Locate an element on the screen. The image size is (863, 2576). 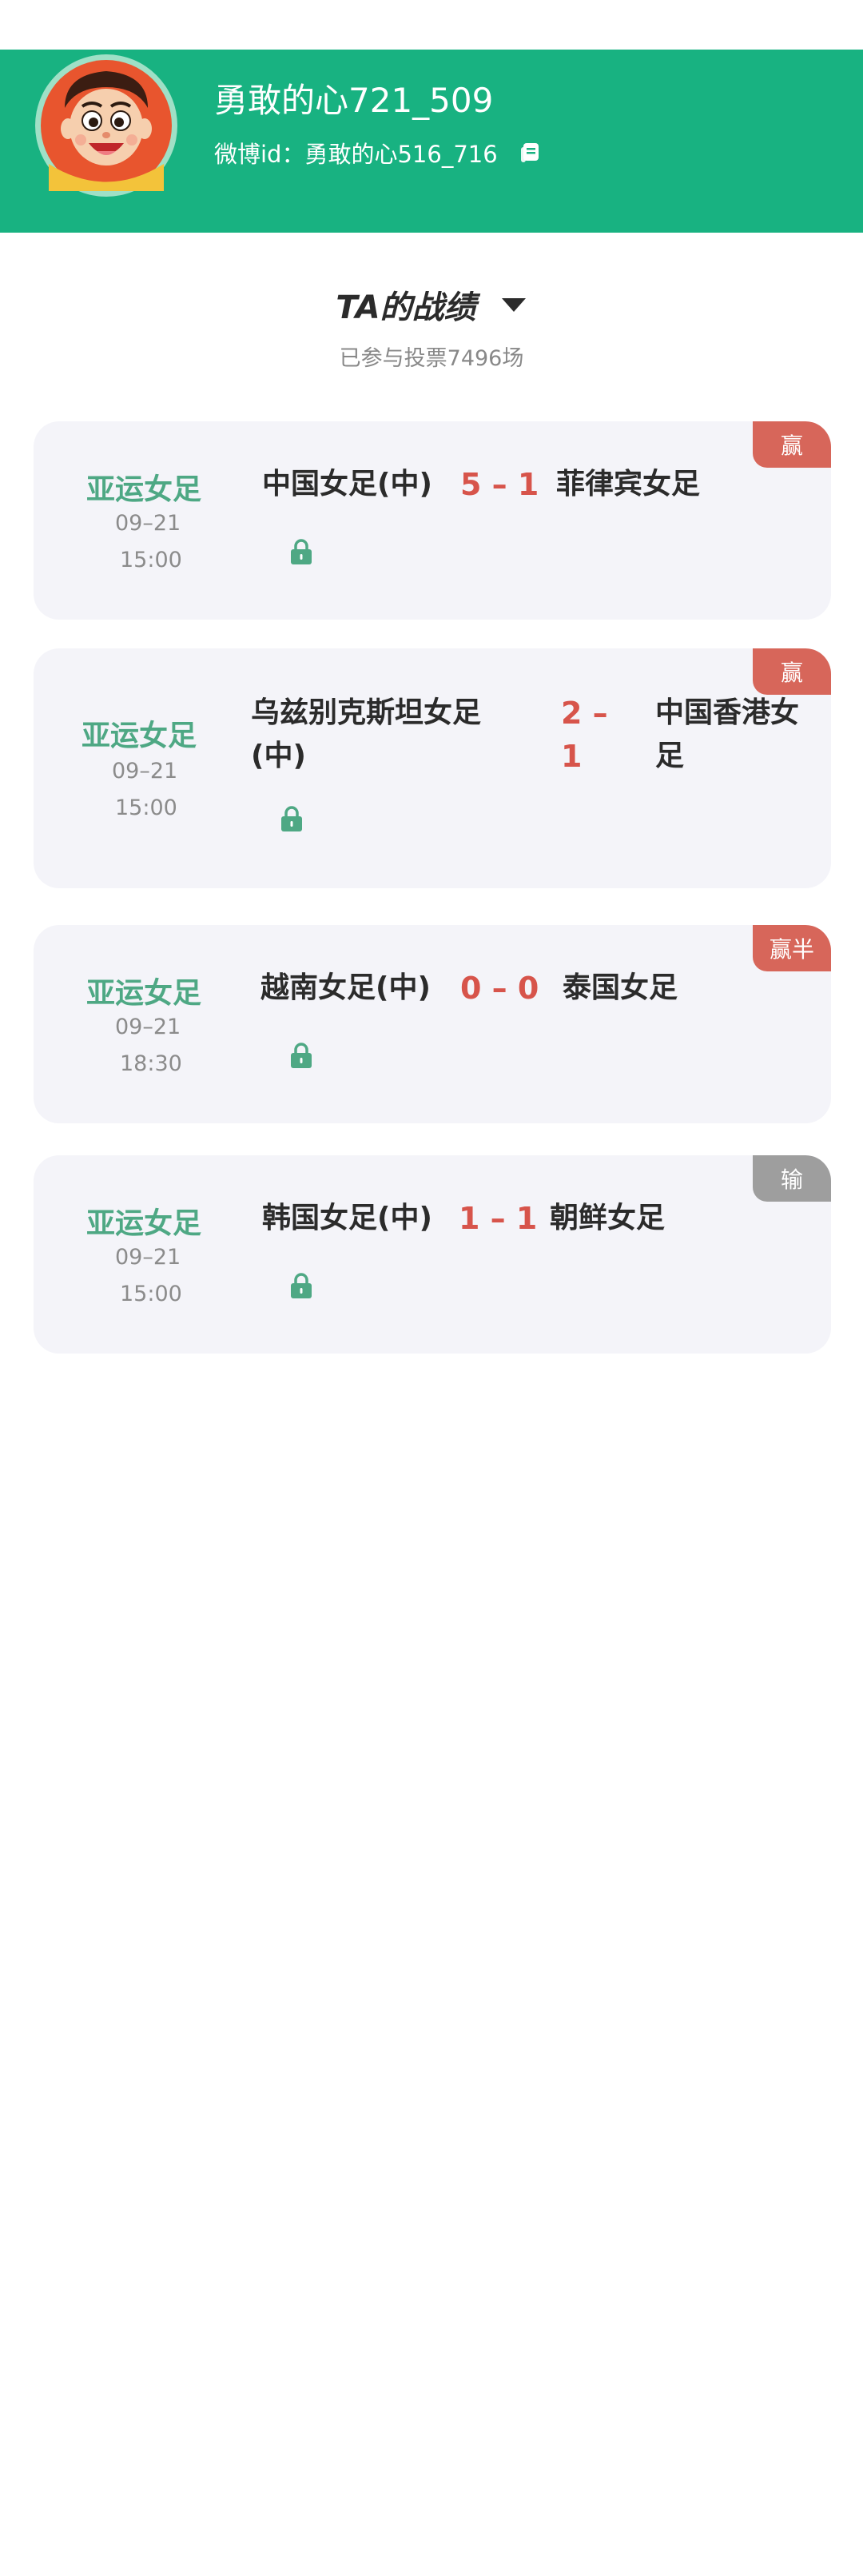
cartoon-boy-avatar-icon is located at coordinates (106, 125).